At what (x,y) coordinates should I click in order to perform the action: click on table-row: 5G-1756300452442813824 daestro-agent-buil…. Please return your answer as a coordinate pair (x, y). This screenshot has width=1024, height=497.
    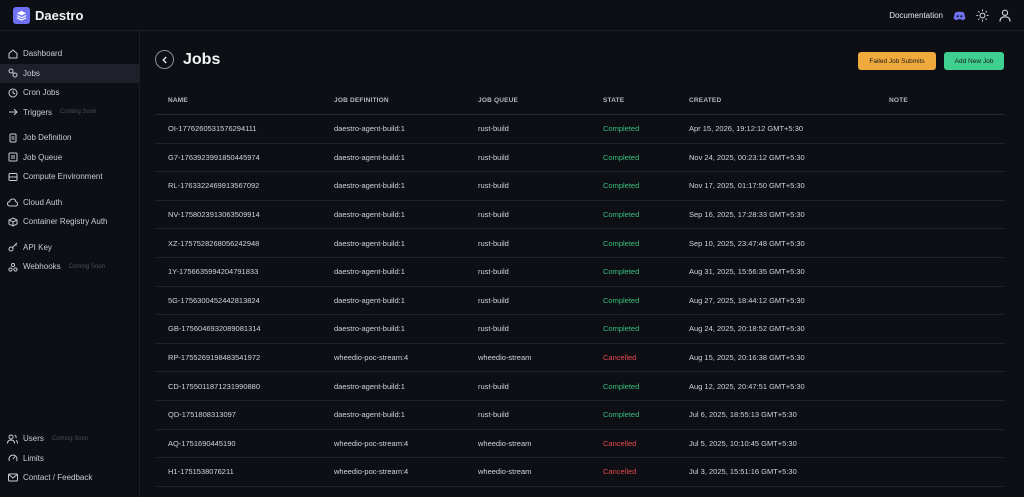
    Looking at the image, I should click on (580, 301).